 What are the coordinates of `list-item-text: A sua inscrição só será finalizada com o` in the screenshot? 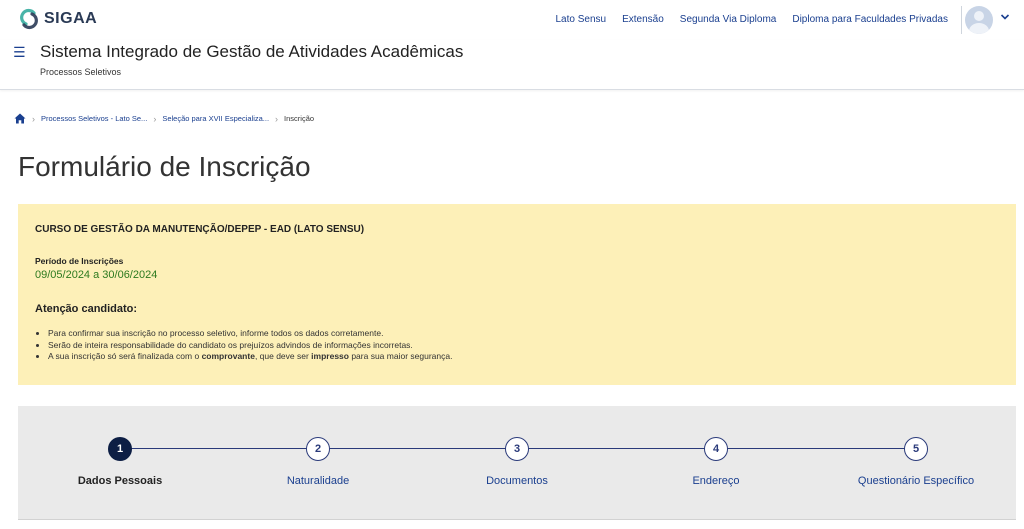 It's located at (125, 356).